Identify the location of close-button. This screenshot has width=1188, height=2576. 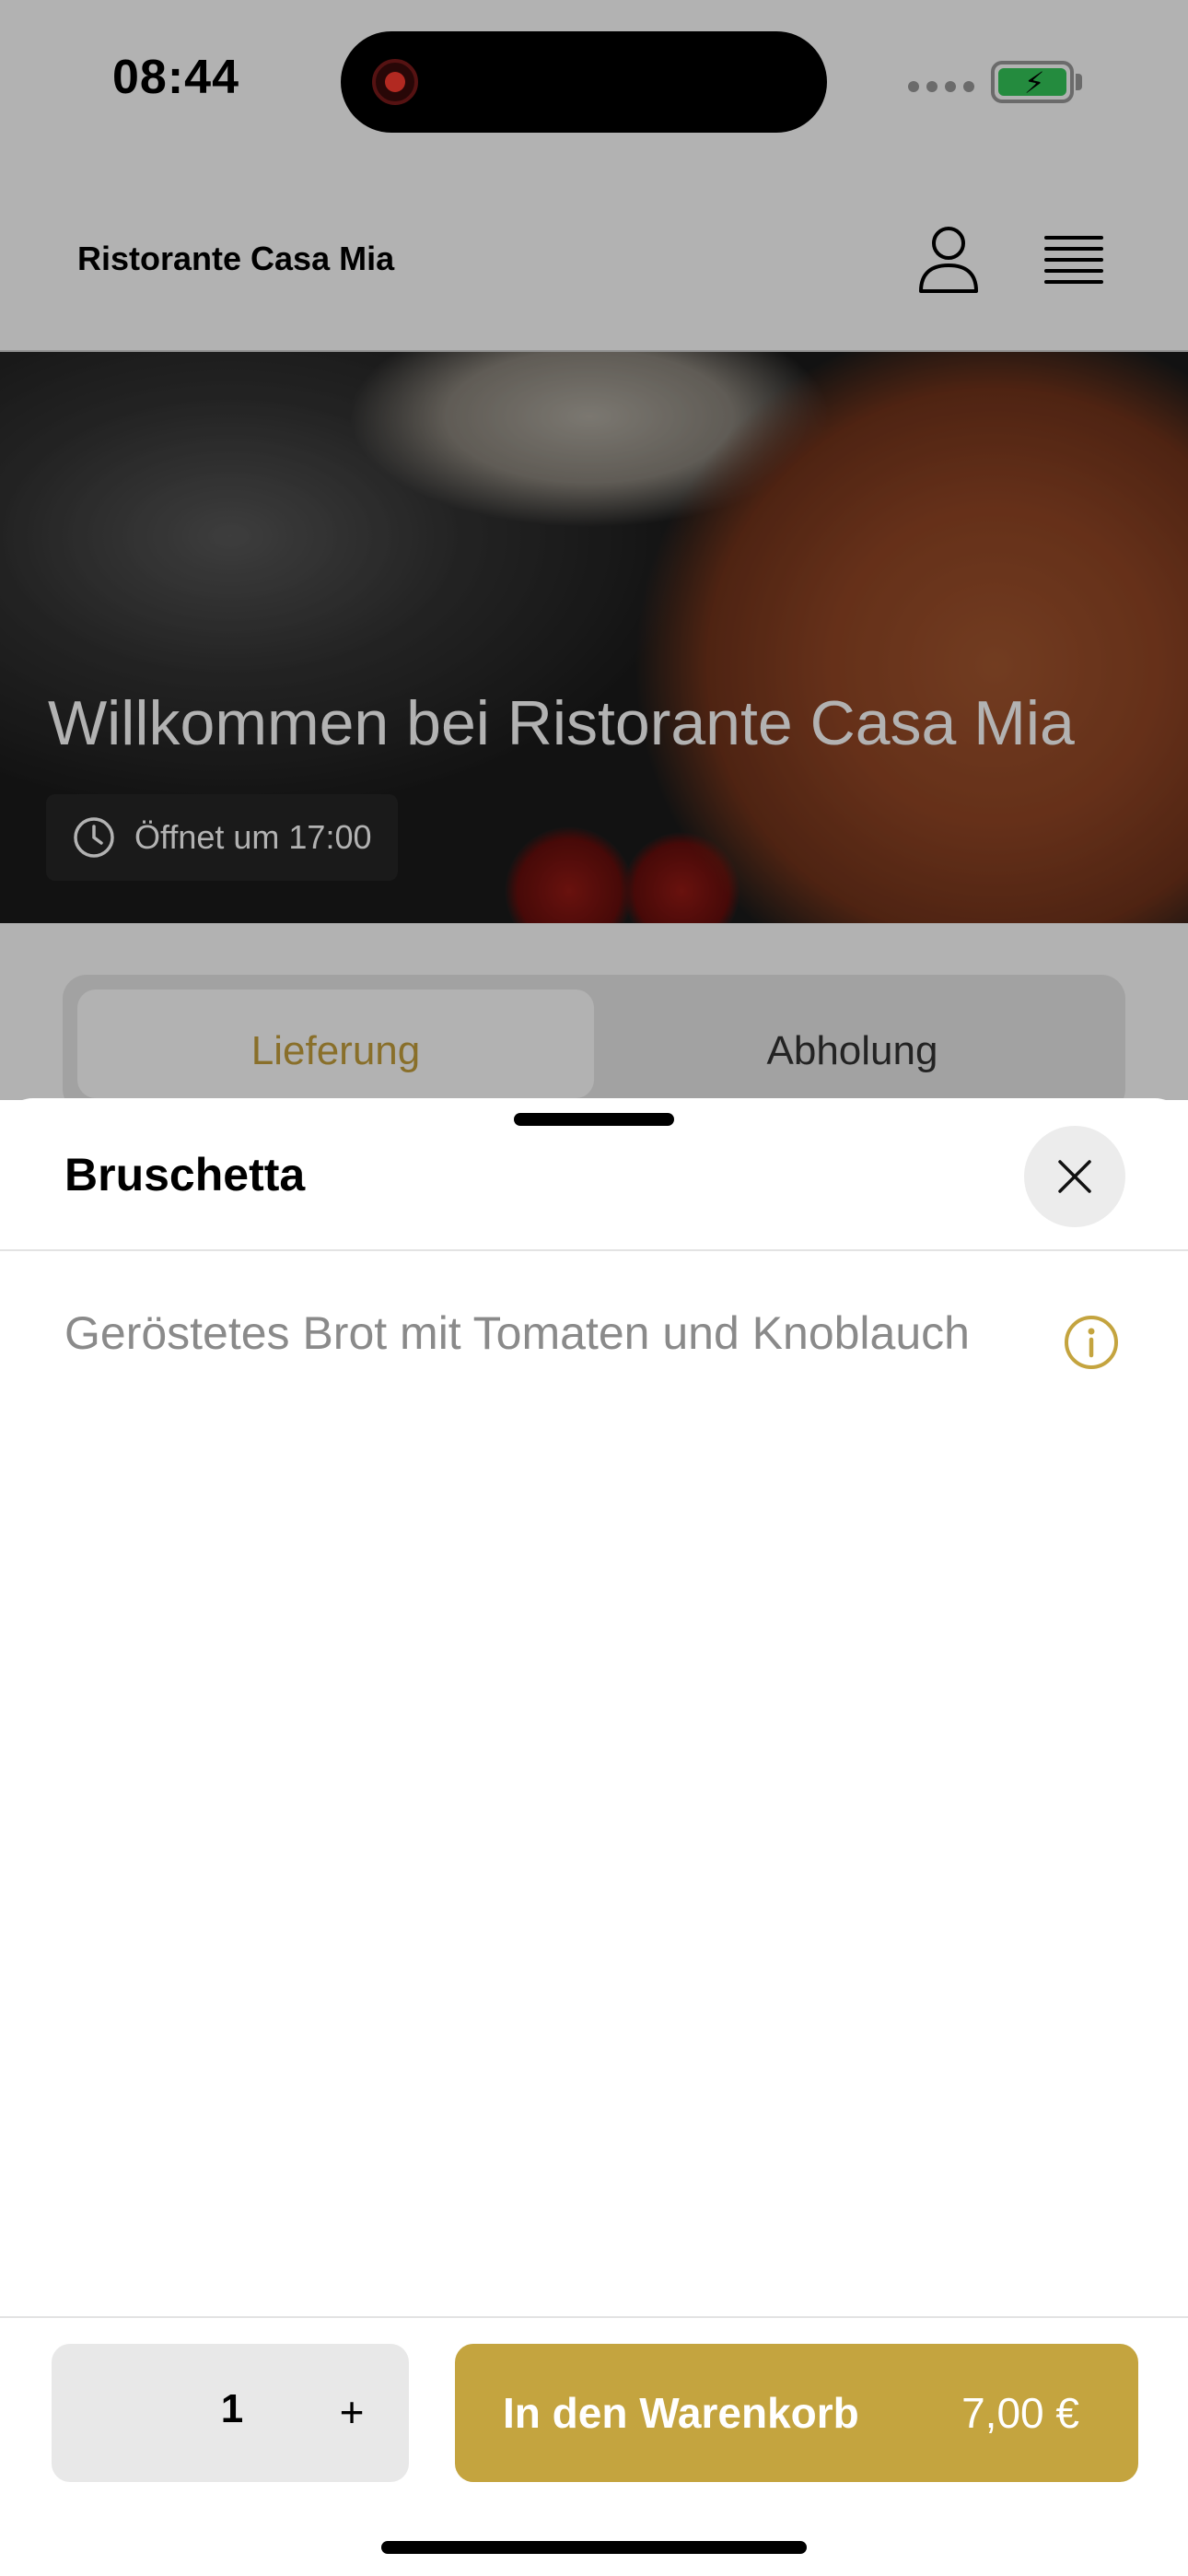
(1074, 1176).